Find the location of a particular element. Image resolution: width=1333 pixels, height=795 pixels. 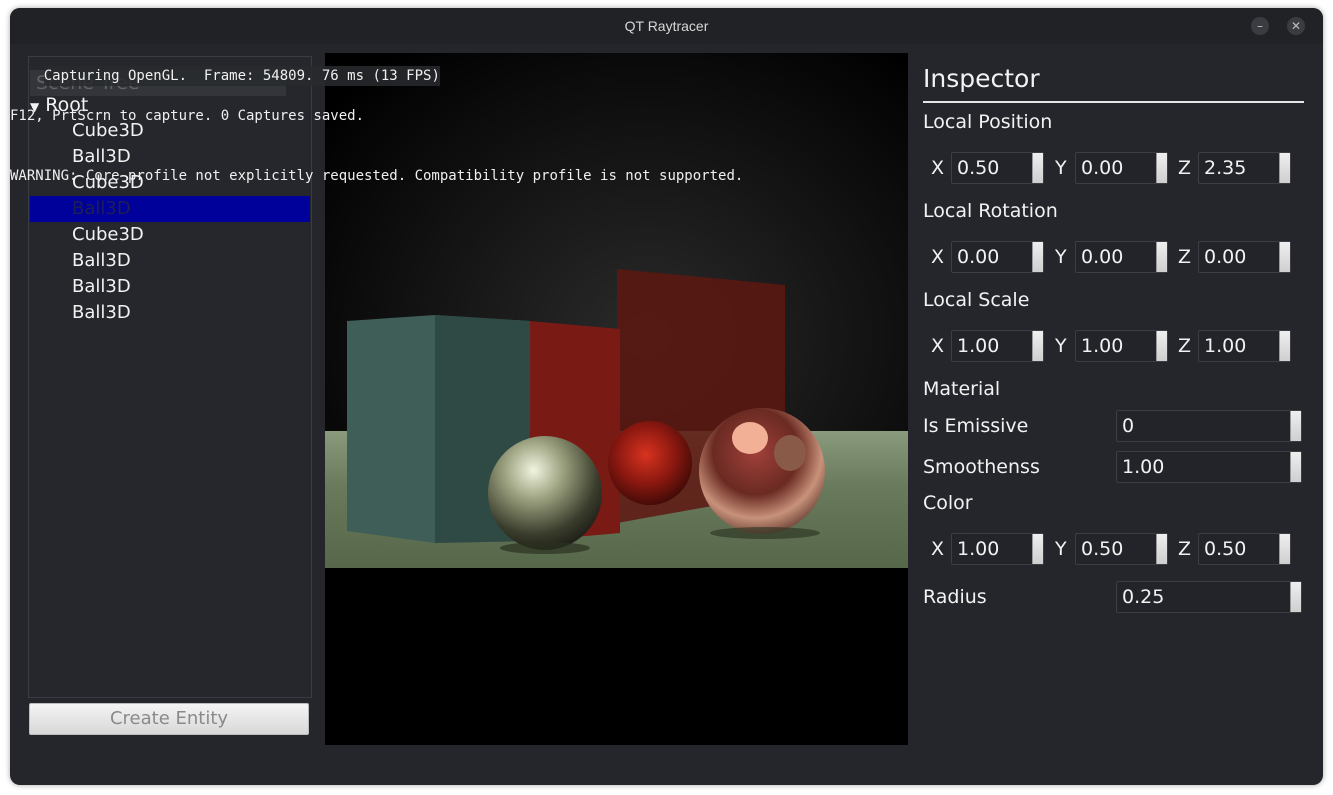

position-y-spinbox: 0.00 is located at coordinates (1121, 168).